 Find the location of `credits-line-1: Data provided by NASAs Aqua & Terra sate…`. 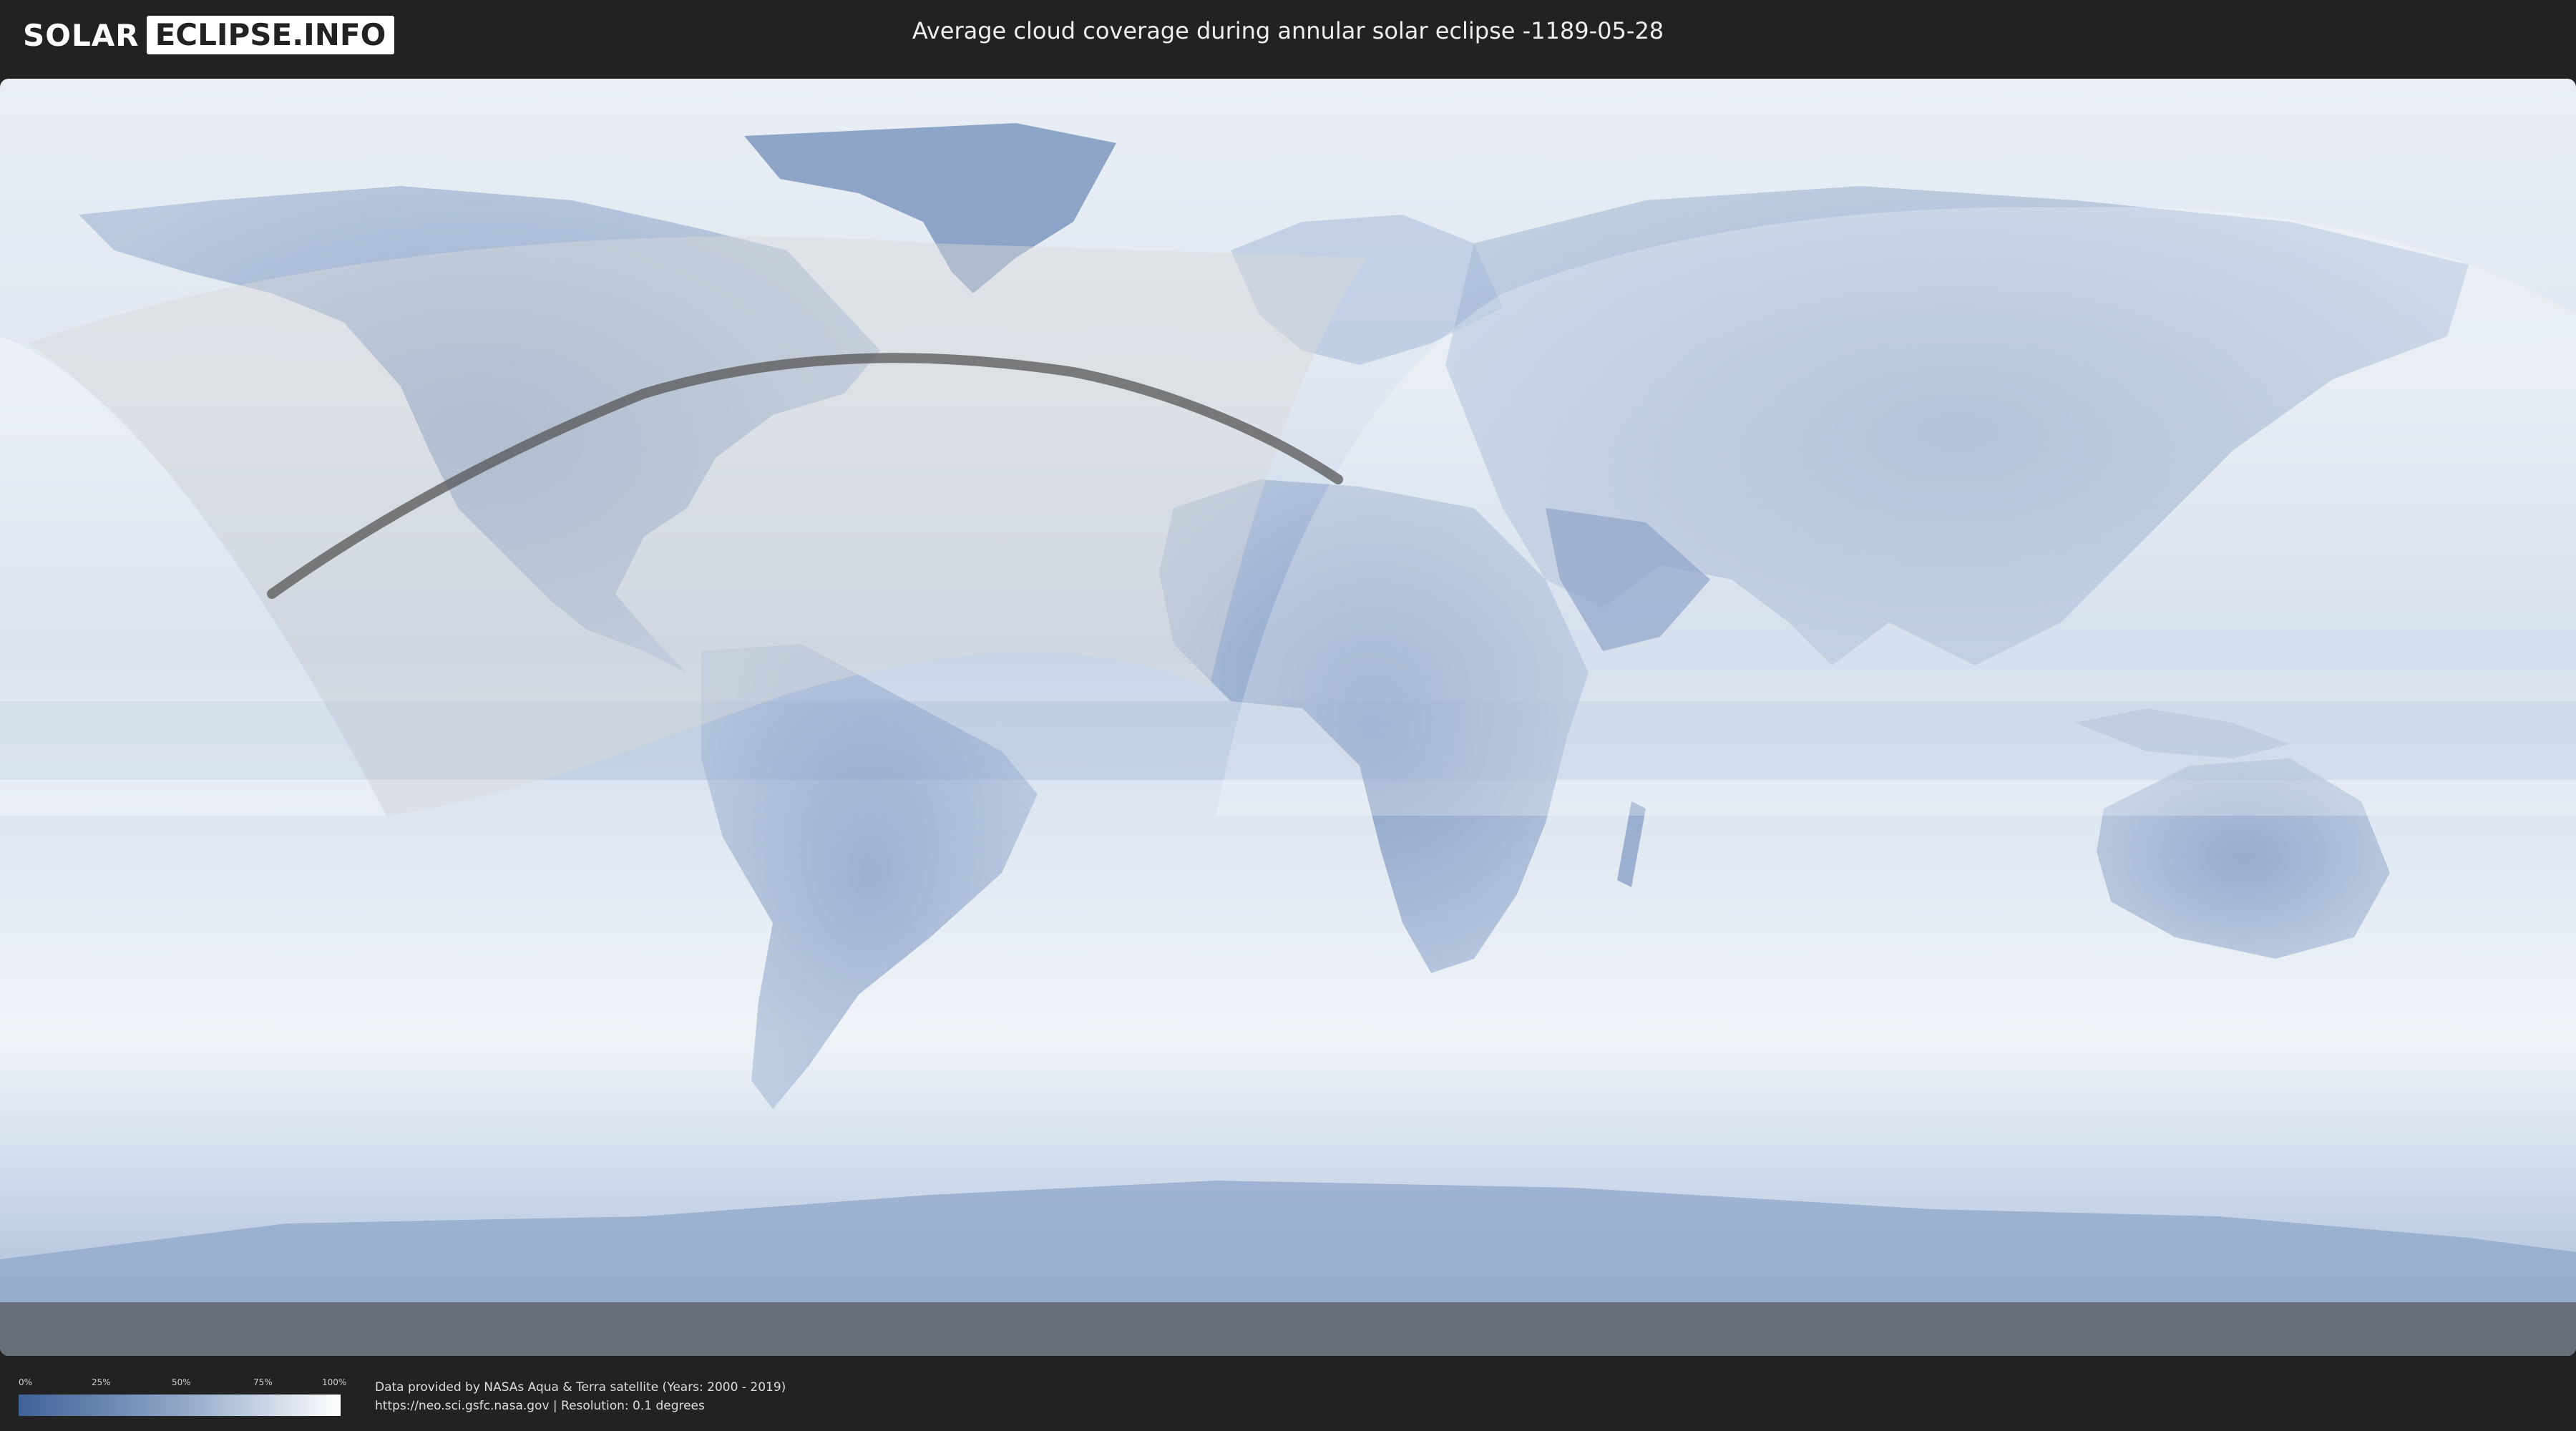

credits-line-1: Data provided by NASAs Aqua & Terra sate… is located at coordinates (580, 1387).